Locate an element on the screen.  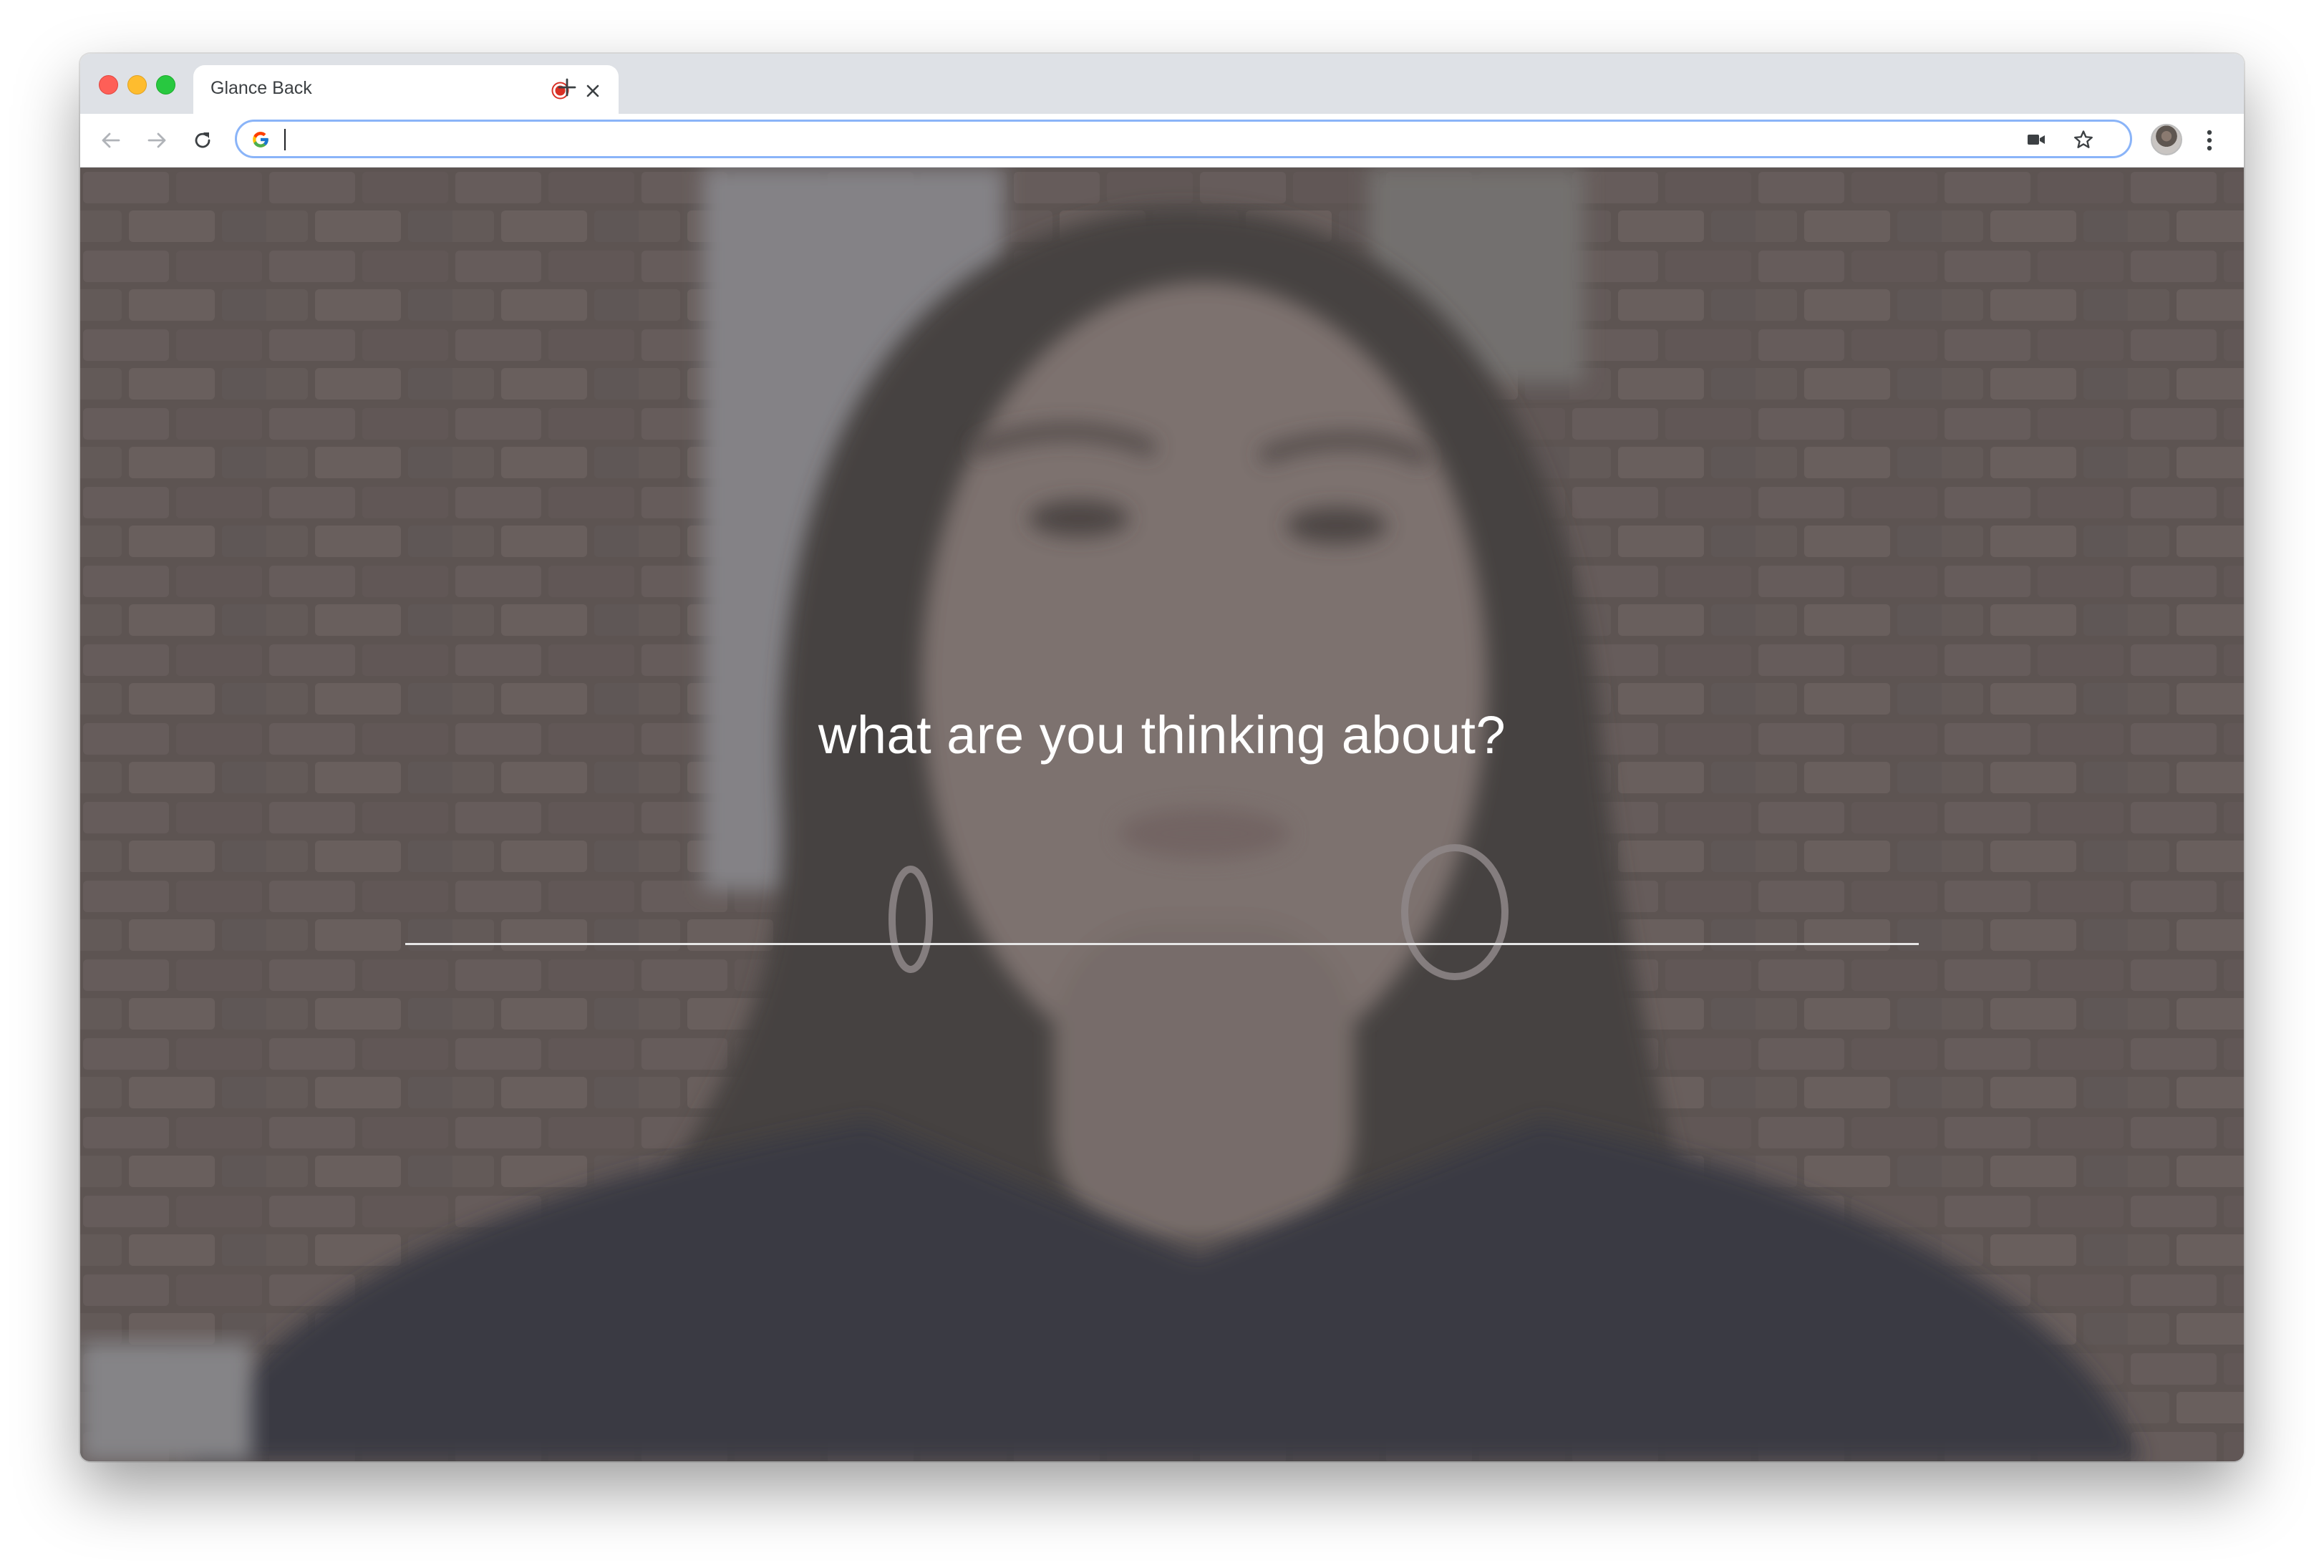
reload-button is located at coordinates (202, 140).